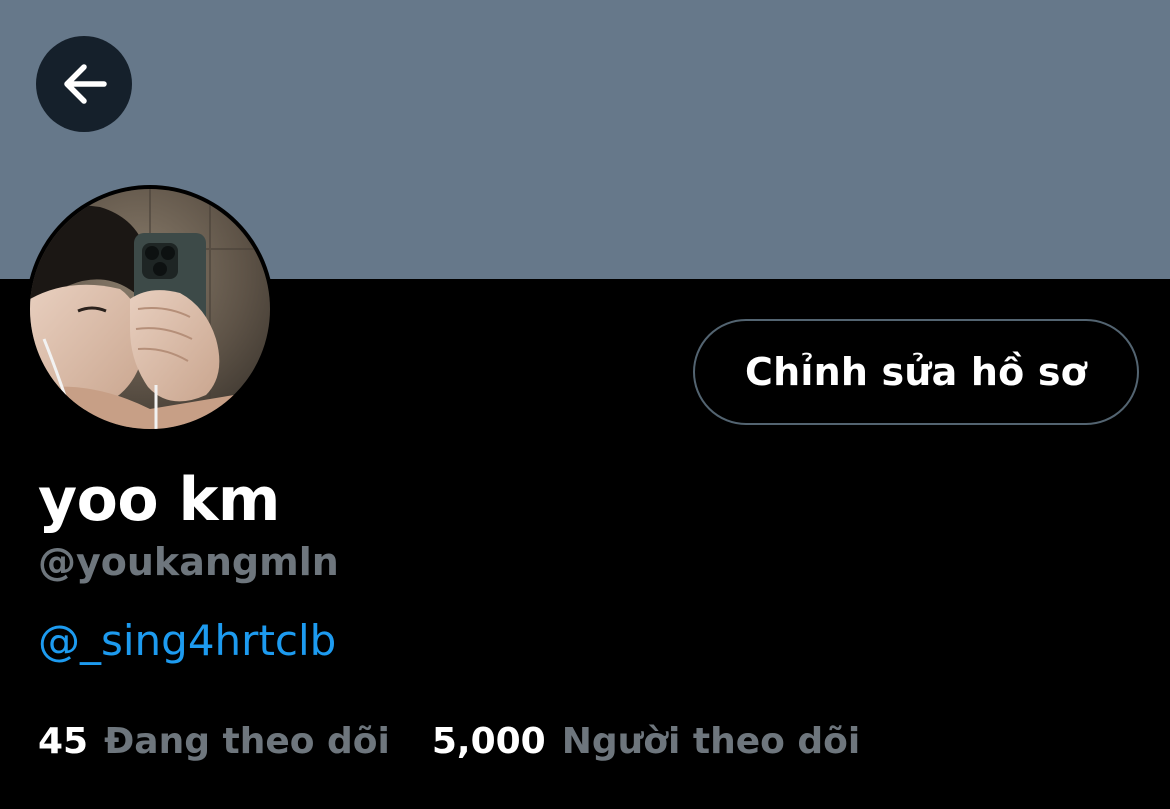  What do you see at coordinates (187, 641) in the screenshot?
I see `bio-mention-link: @_sing4hrtclb` at bounding box center [187, 641].